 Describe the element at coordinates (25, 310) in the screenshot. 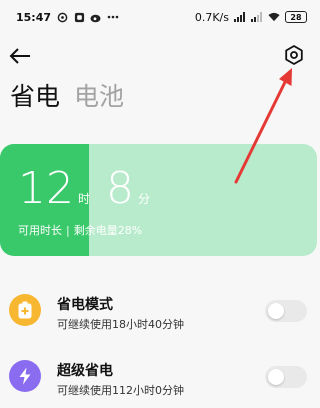

I see `battery-plus-icon` at that location.